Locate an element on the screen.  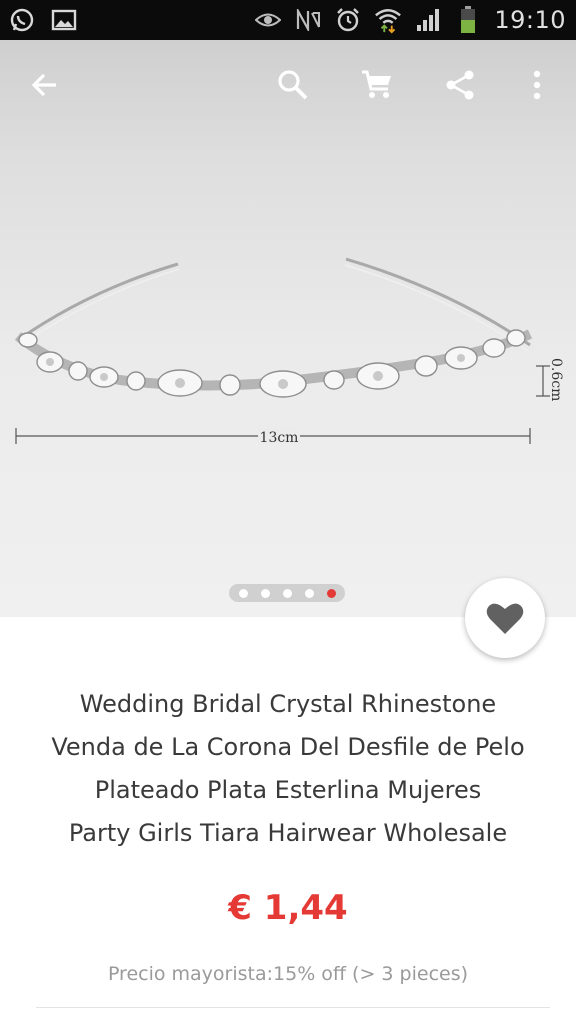
cart-button is located at coordinates (377, 85).